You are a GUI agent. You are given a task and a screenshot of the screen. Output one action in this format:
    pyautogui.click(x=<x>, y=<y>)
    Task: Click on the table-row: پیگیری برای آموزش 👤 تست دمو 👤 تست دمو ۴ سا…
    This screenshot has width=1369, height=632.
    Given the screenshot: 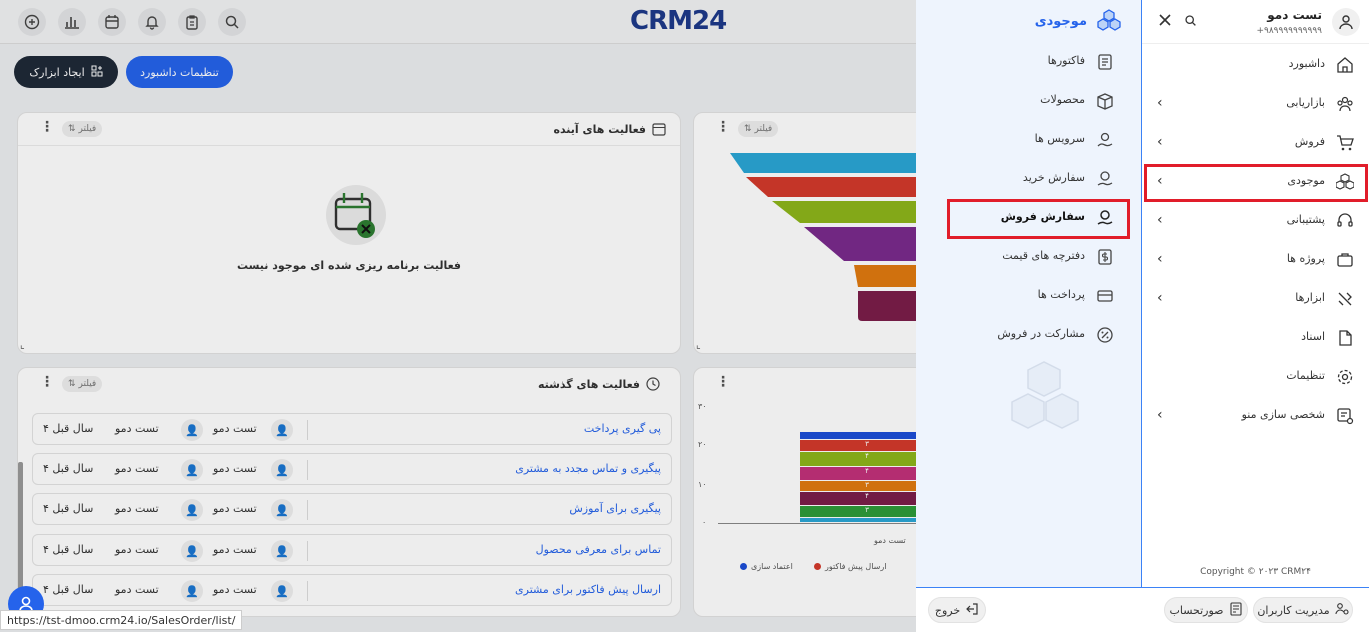 What is the action you would take?
    pyautogui.click(x=352, y=509)
    